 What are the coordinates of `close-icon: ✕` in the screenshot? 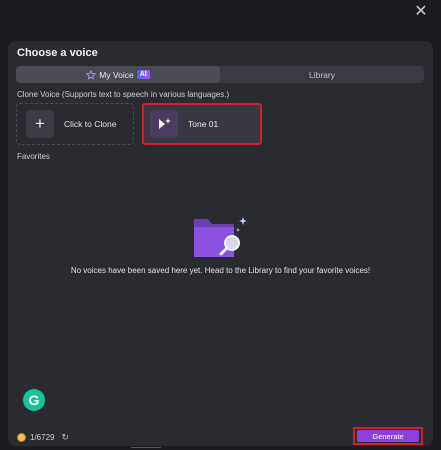 It's located at (421, 12).